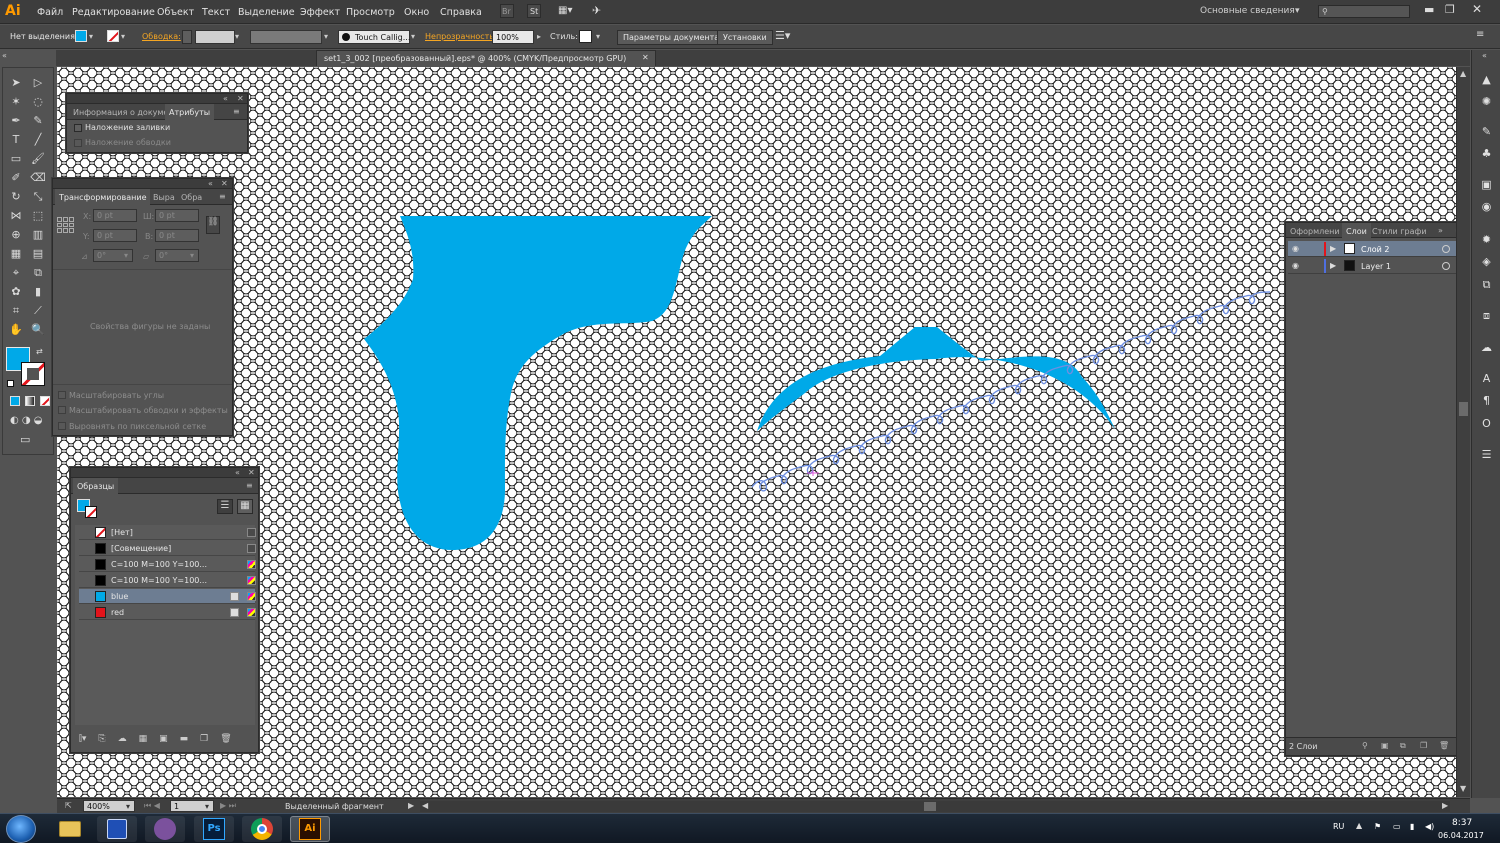 This screenshot has width=1500, height=843. Describe the element at coordinates (65, 225) in the screenshot. I see `reference-point-icon` at that location.